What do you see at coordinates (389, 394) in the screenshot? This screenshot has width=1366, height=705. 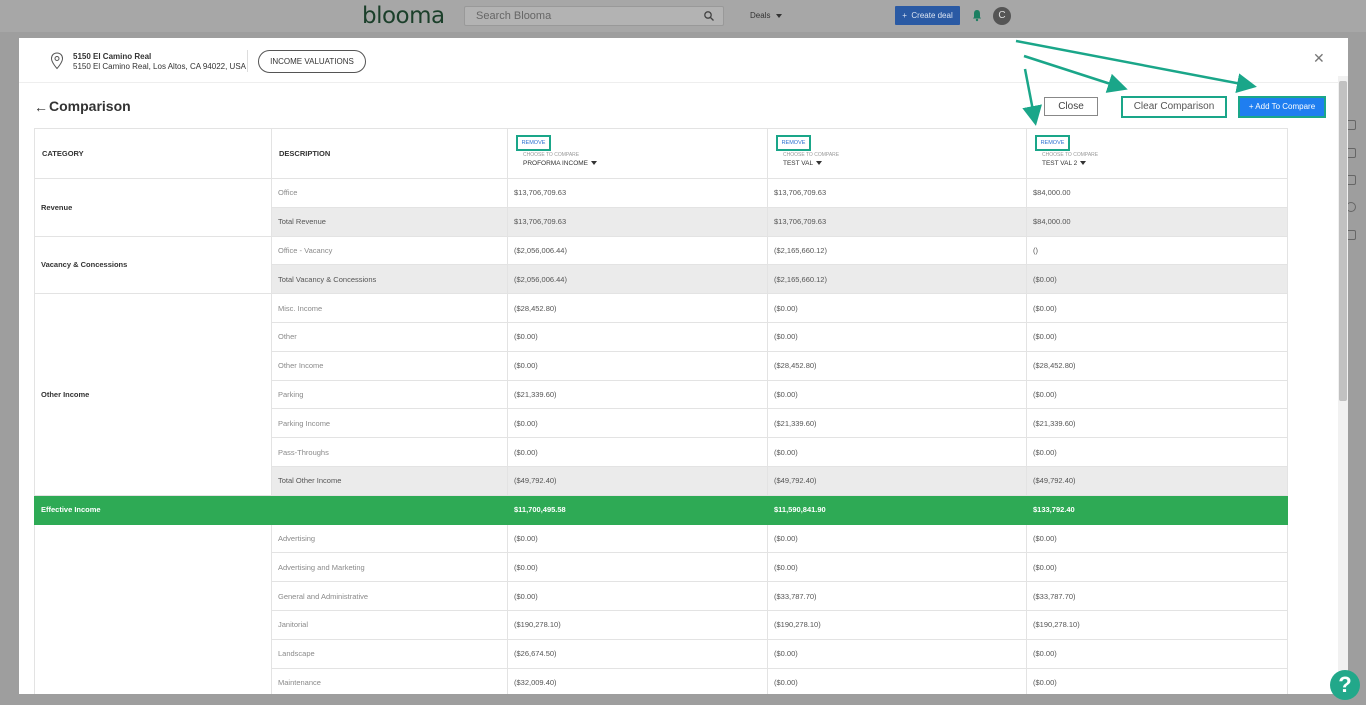 I see `description-cell: Parking` at bounding box center [389, 394].